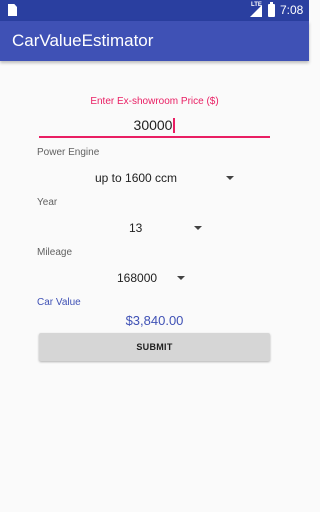 This screenshot has width=320, height=512. Describe the element at coordinates (136, 178) in the screenshot. I see `engine-value: up to 1600 ccm` at that location.